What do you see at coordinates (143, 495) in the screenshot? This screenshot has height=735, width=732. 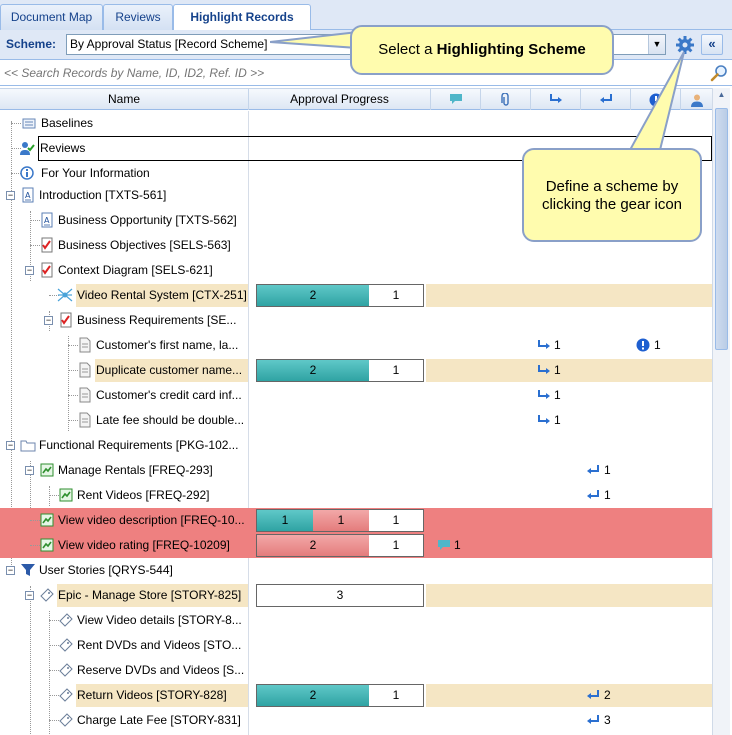 I see `row-label: Rent Videos [FREQ-292]` at bounding box center [143, 495].